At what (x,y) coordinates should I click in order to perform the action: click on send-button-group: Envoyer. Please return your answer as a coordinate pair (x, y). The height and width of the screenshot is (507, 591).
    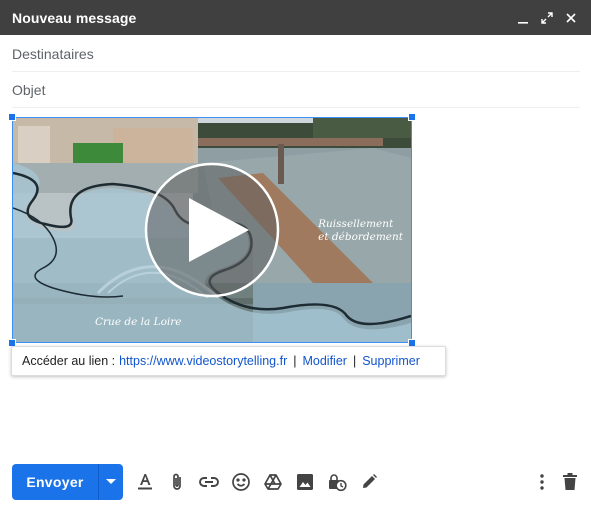
    Looking at the image, I should click on (67, 482).